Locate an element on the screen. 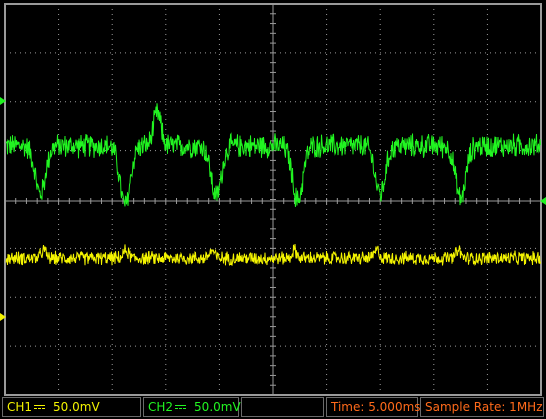 The image size is (546, 419). ch2-label: CH2 is located at coordinates (161, 407).